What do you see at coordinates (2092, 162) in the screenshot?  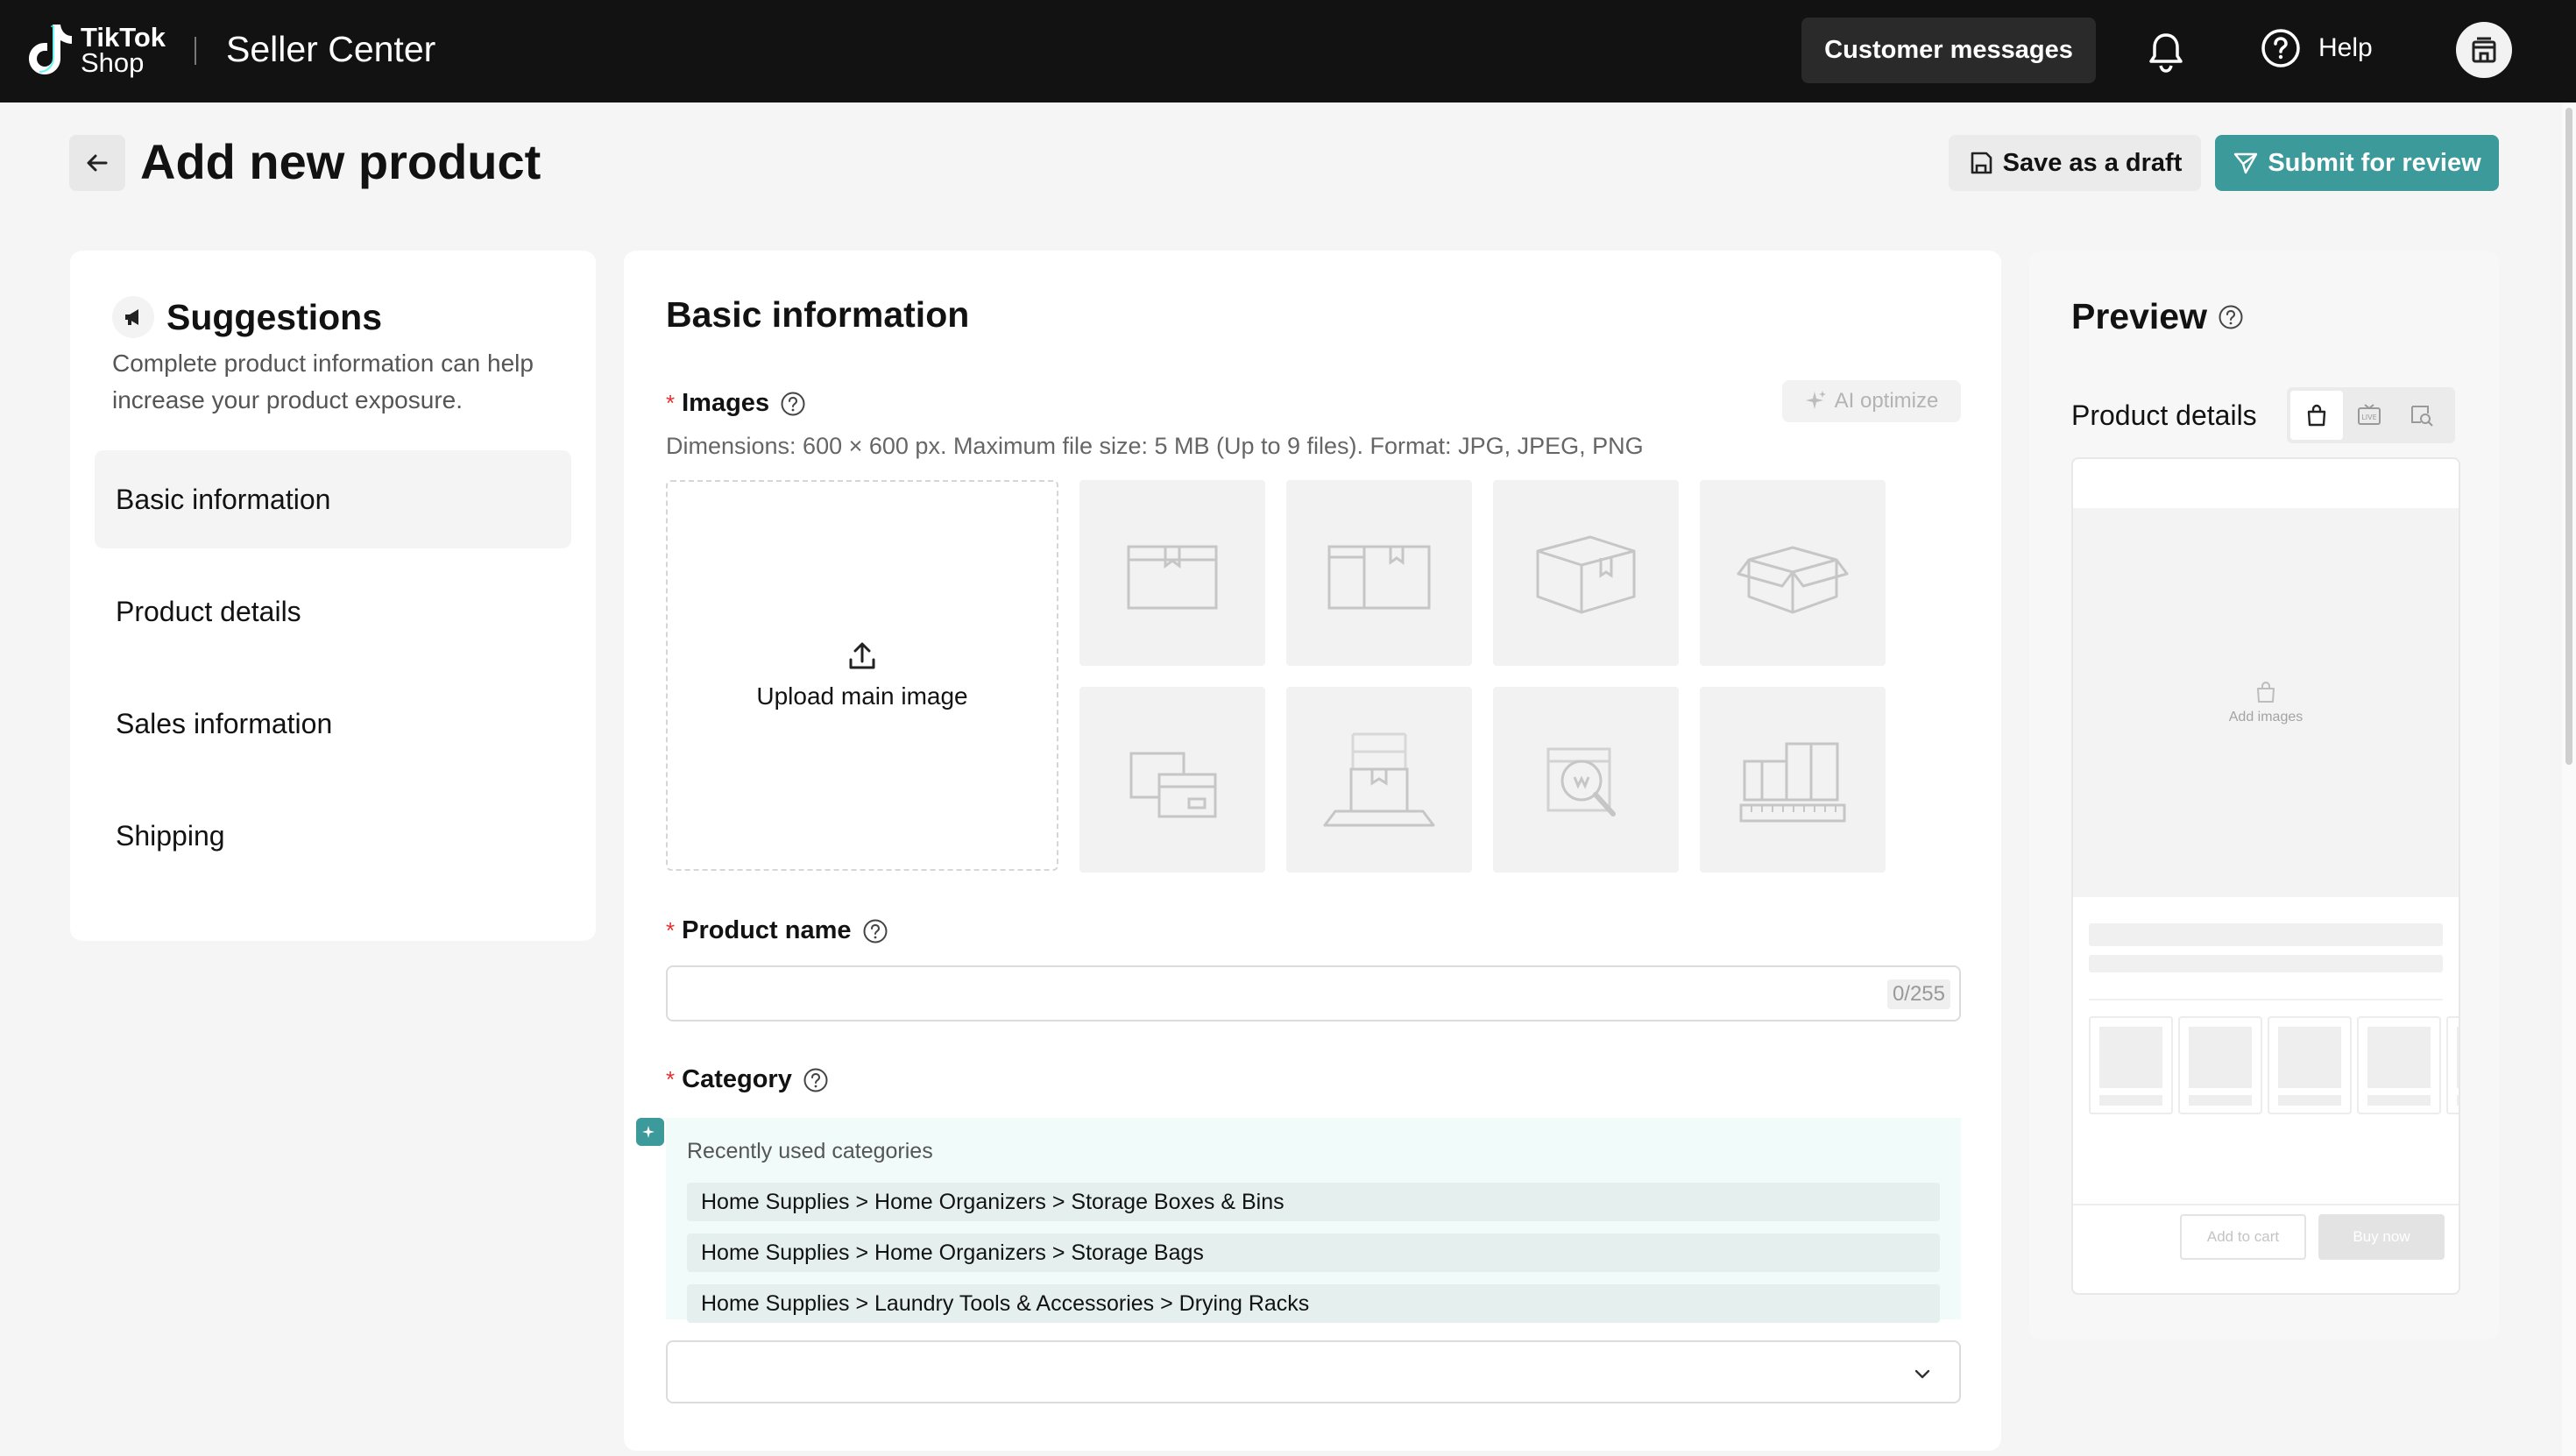 I see `save-draft-label: Save as a draft` at bounding box center [2092, 162].